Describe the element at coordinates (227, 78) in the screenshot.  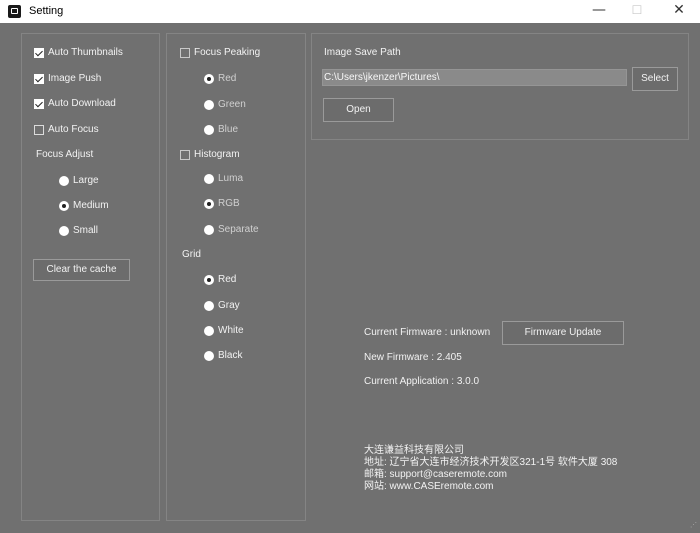
I see `peaking-red-label: Red` at that location.